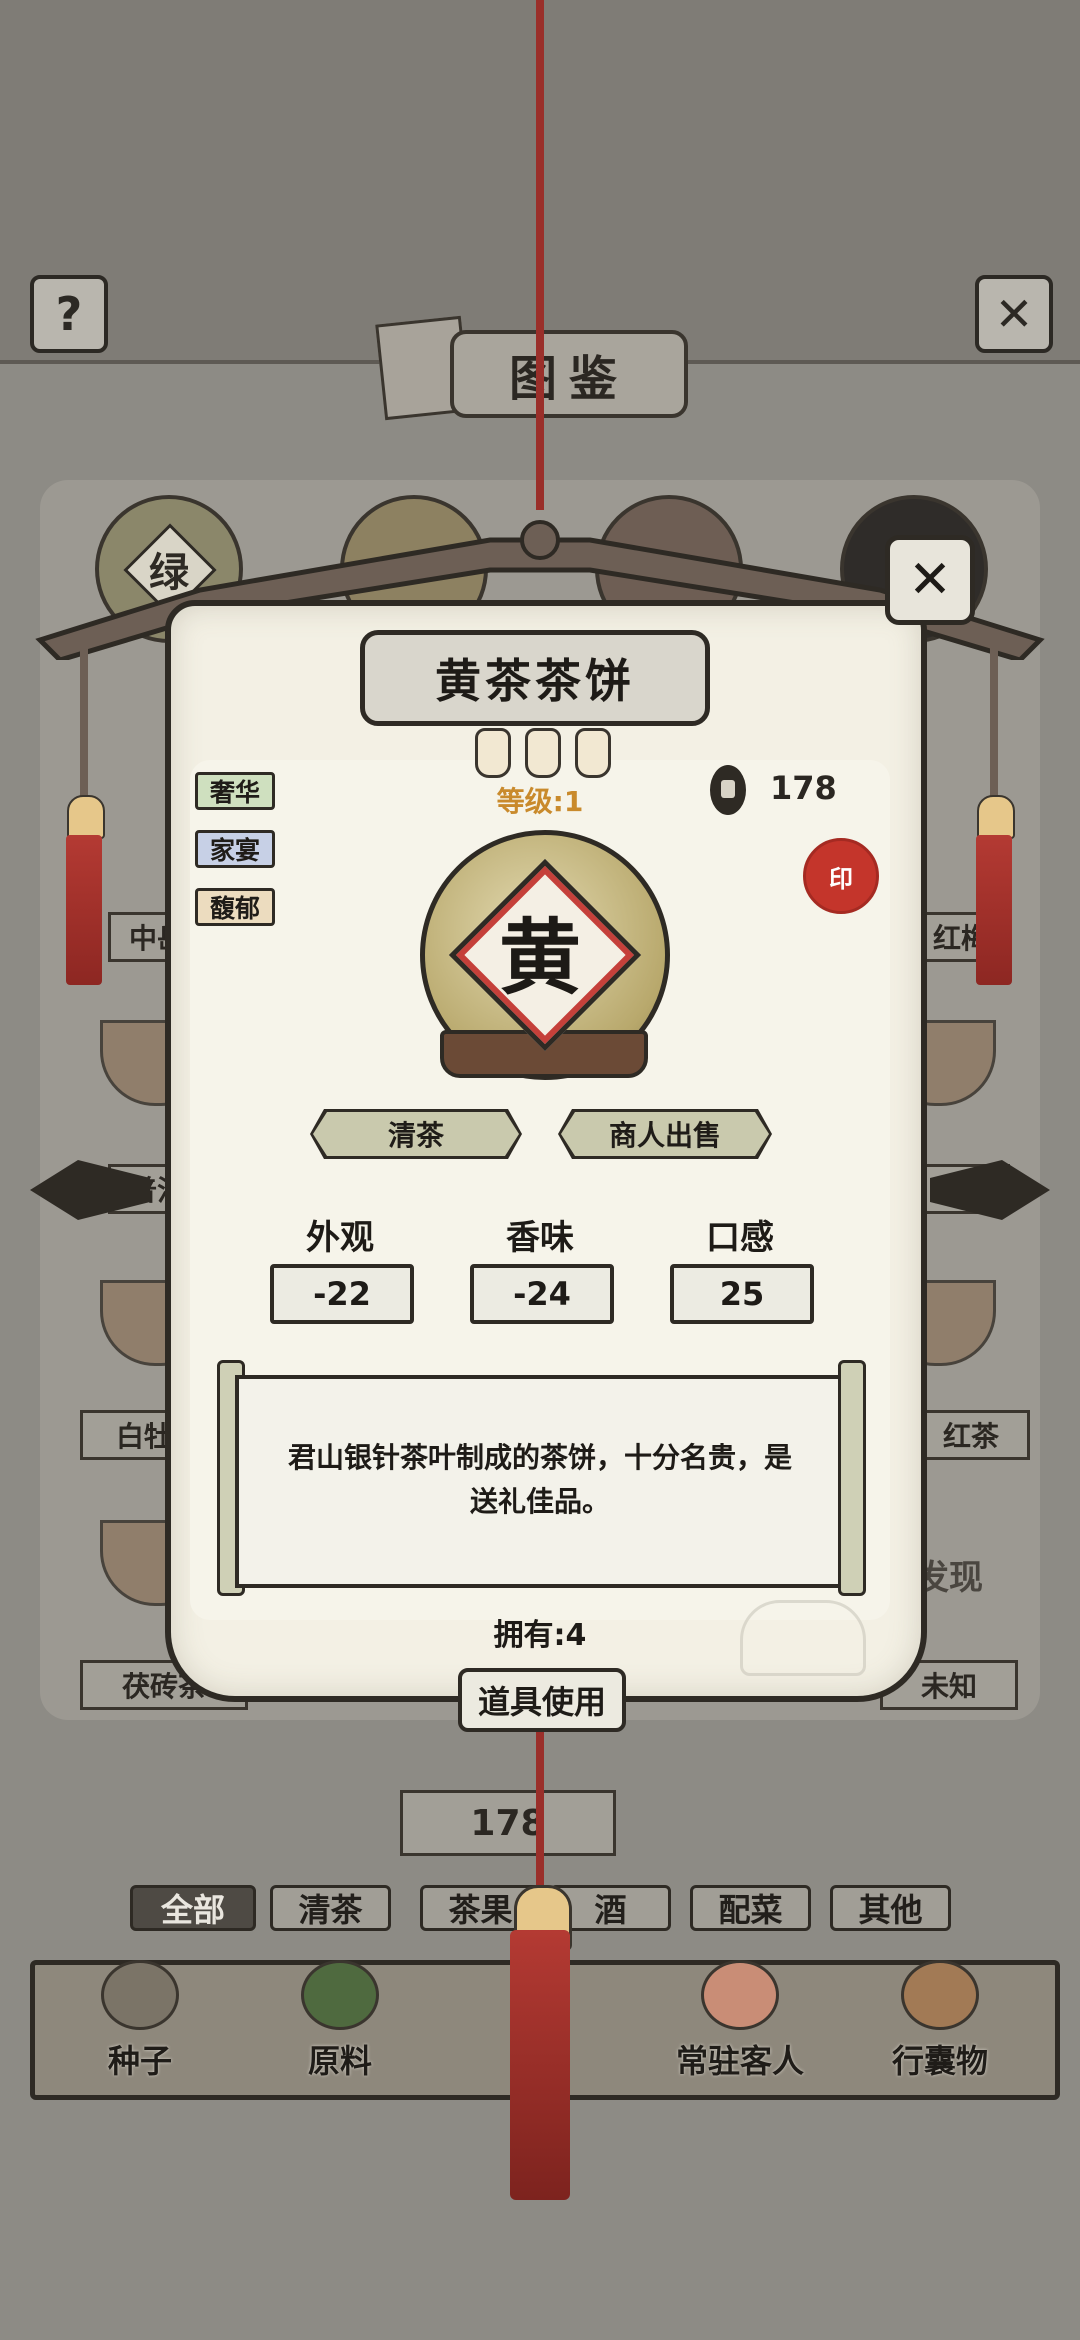  I want to click on tab-clear-tea: 清茶, so click(330, 1908).